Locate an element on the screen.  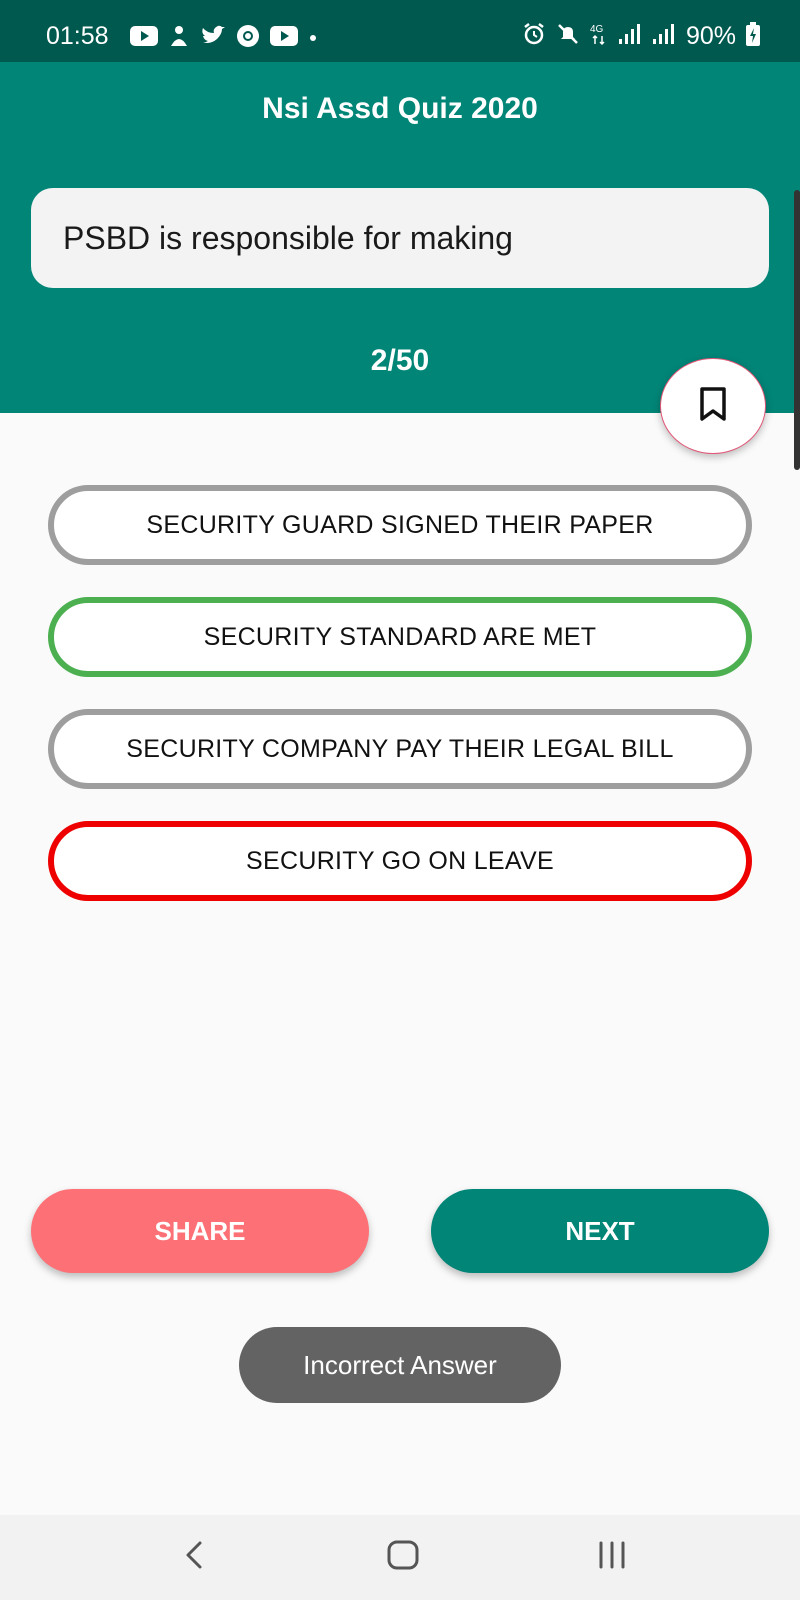
question-card: PSBD is responsible for making is located at coordinates (400, 238).